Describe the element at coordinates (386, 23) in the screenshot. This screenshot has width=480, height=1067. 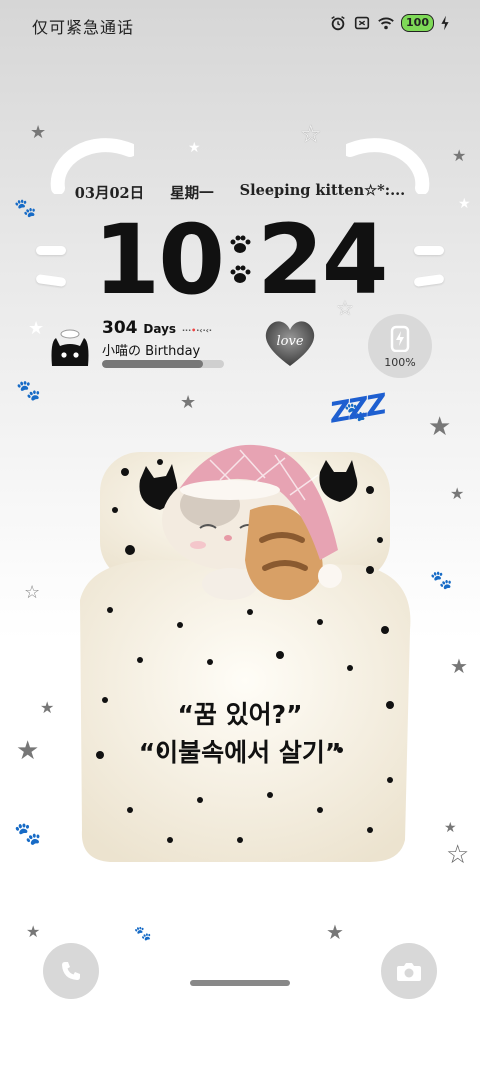
I see `wifi-icon` at that location.